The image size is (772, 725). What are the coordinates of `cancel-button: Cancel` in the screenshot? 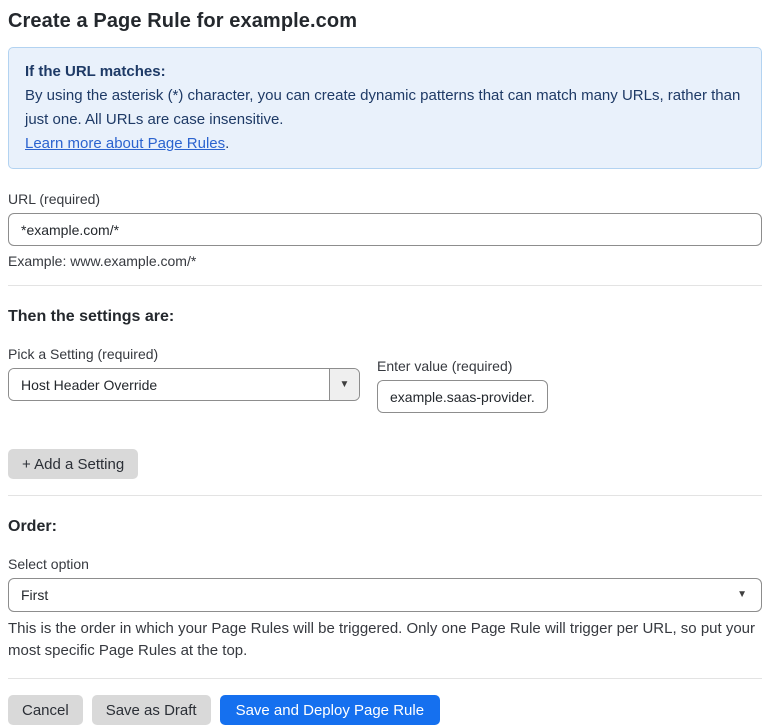 It's located at (45, 710).